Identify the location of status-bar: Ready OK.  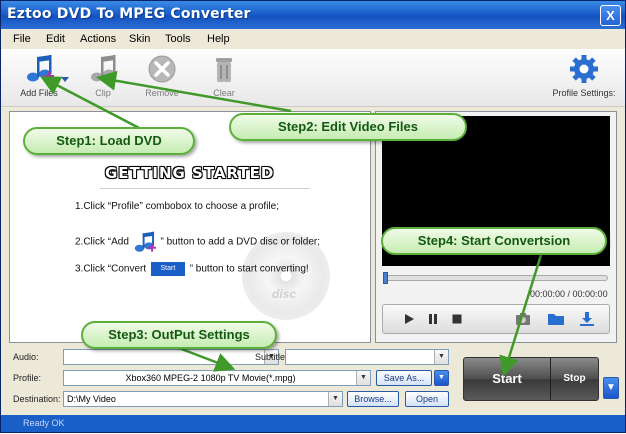
(313, 423).